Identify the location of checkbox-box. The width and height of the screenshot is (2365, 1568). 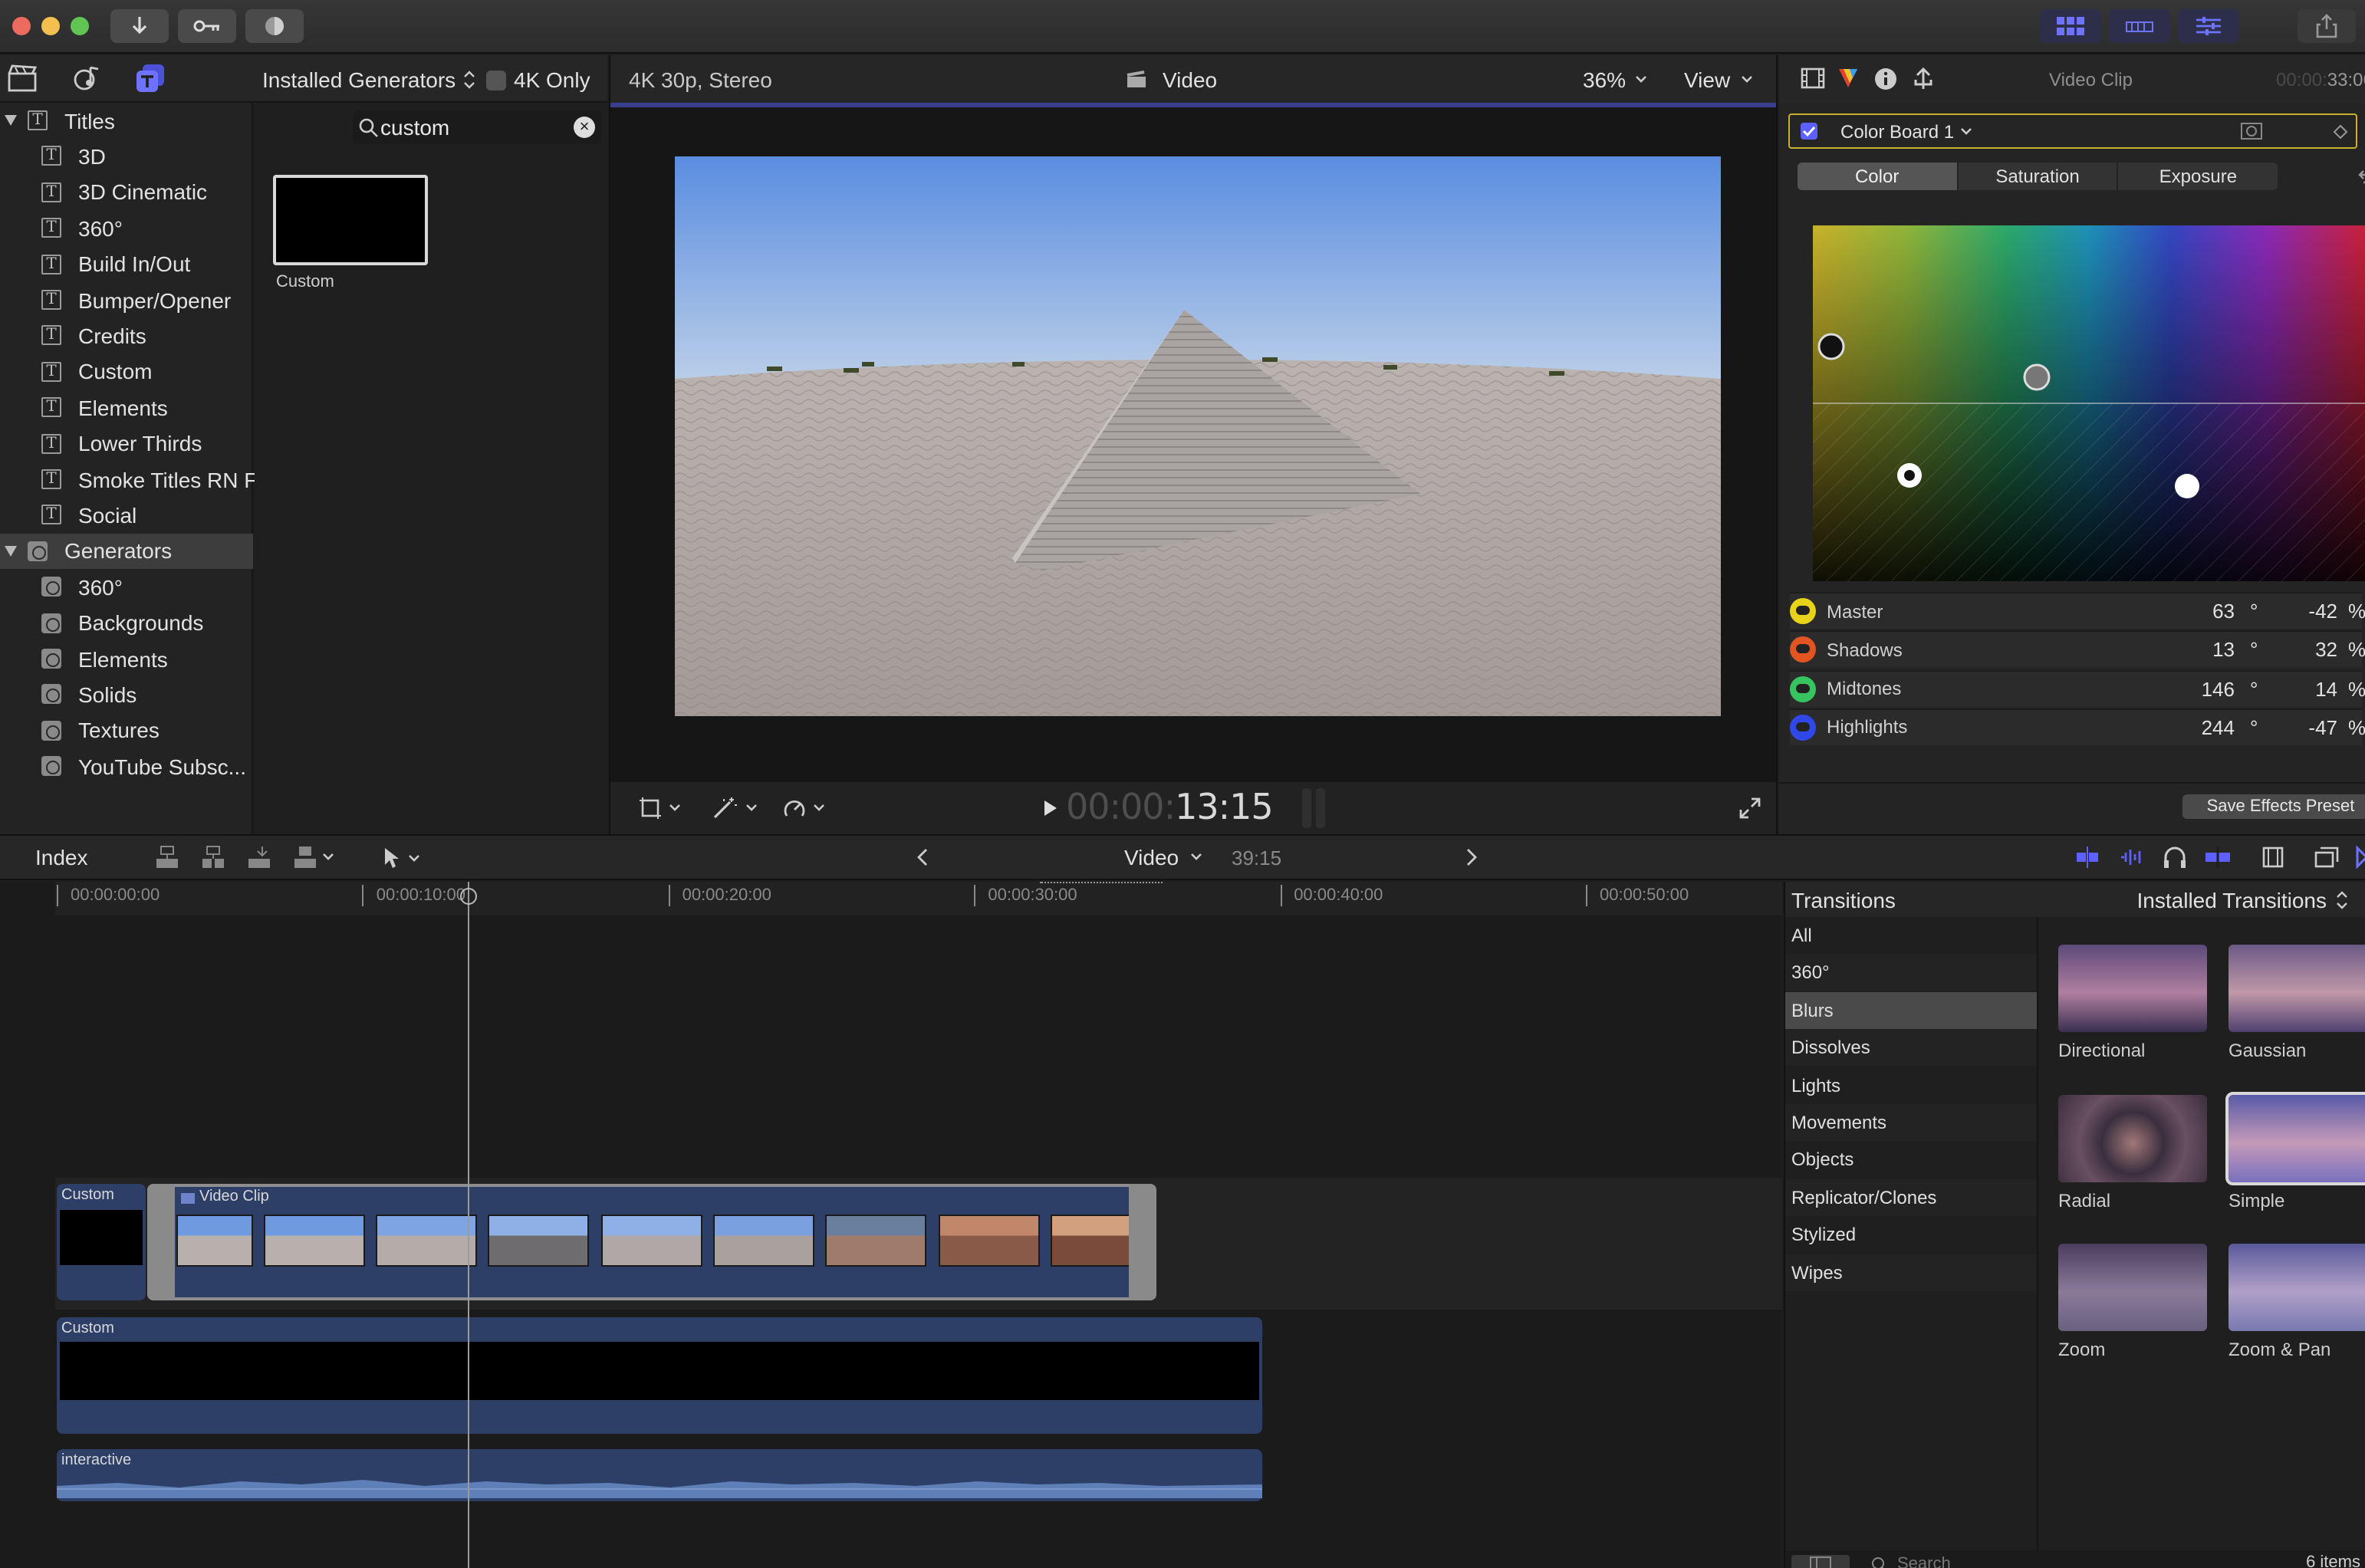
(496, 80).